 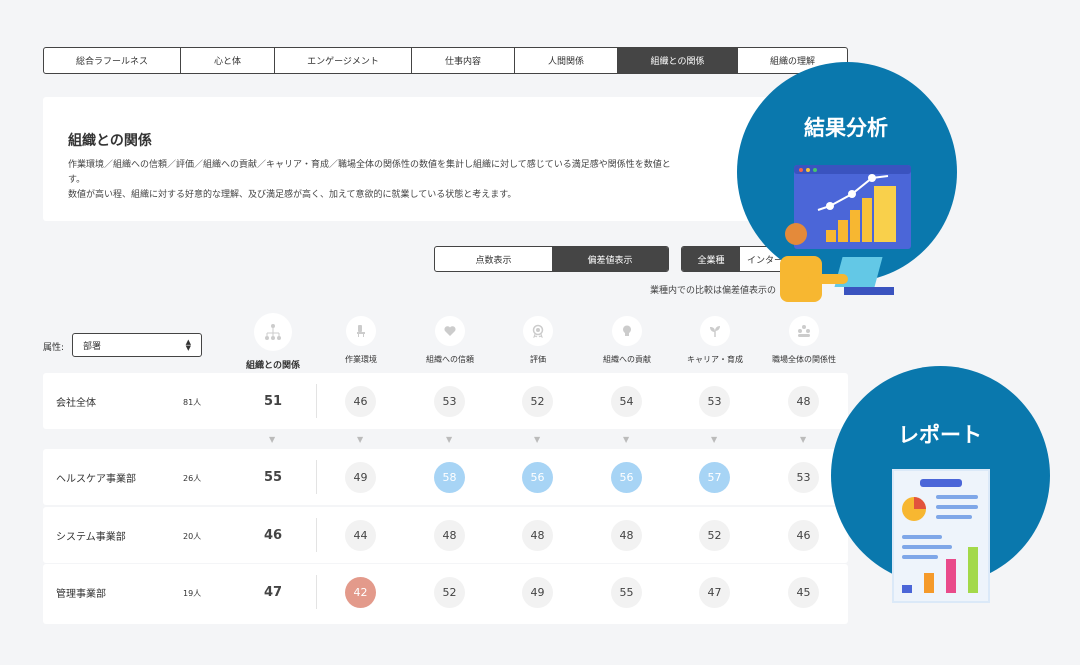 I want to click on analysis-title: 結果分析, so click(x=846, y=128).